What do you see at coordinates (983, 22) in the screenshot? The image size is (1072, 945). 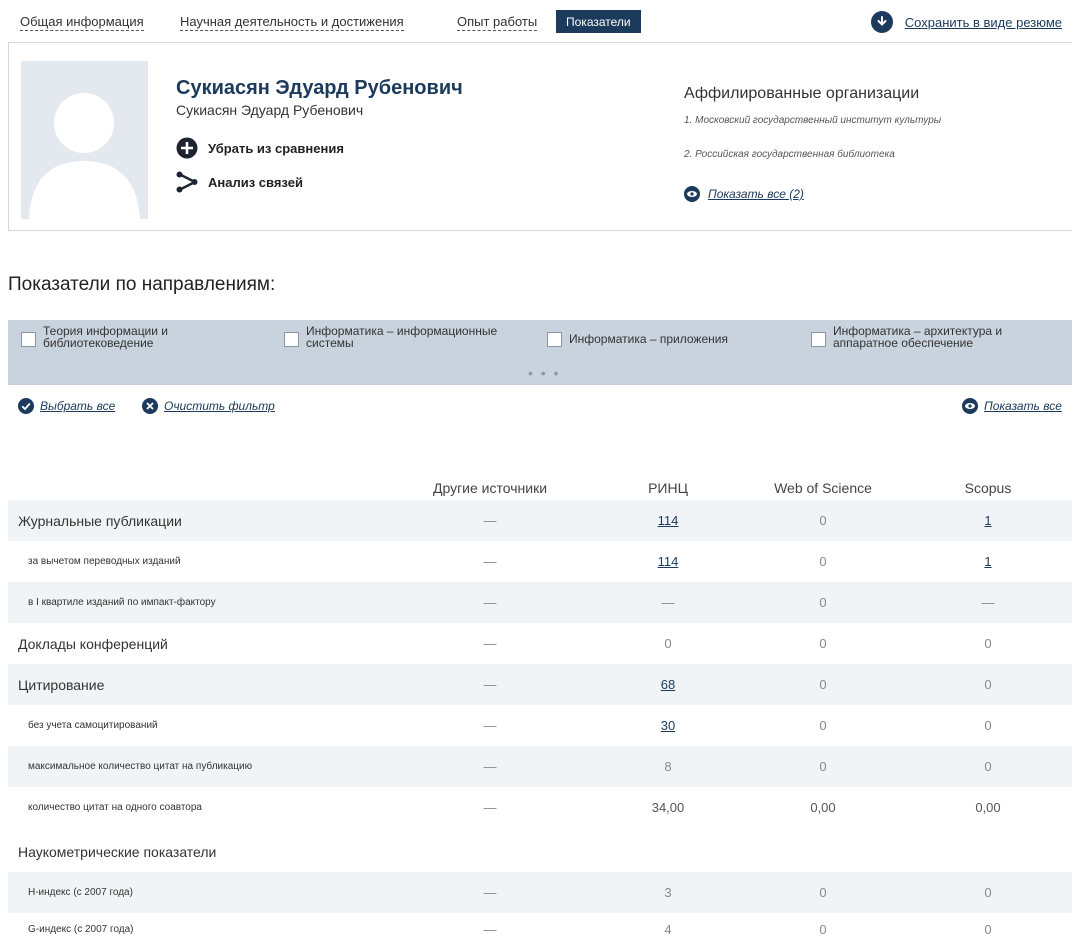 I see `save-resume-label: Сохранить в виде резюме` at bounding box center [983, 22].